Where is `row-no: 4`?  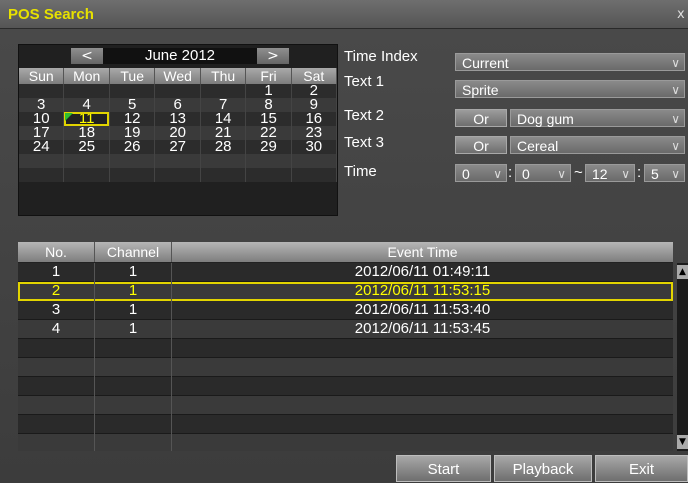
row-no: 4 is located at coordinates (56, 328).